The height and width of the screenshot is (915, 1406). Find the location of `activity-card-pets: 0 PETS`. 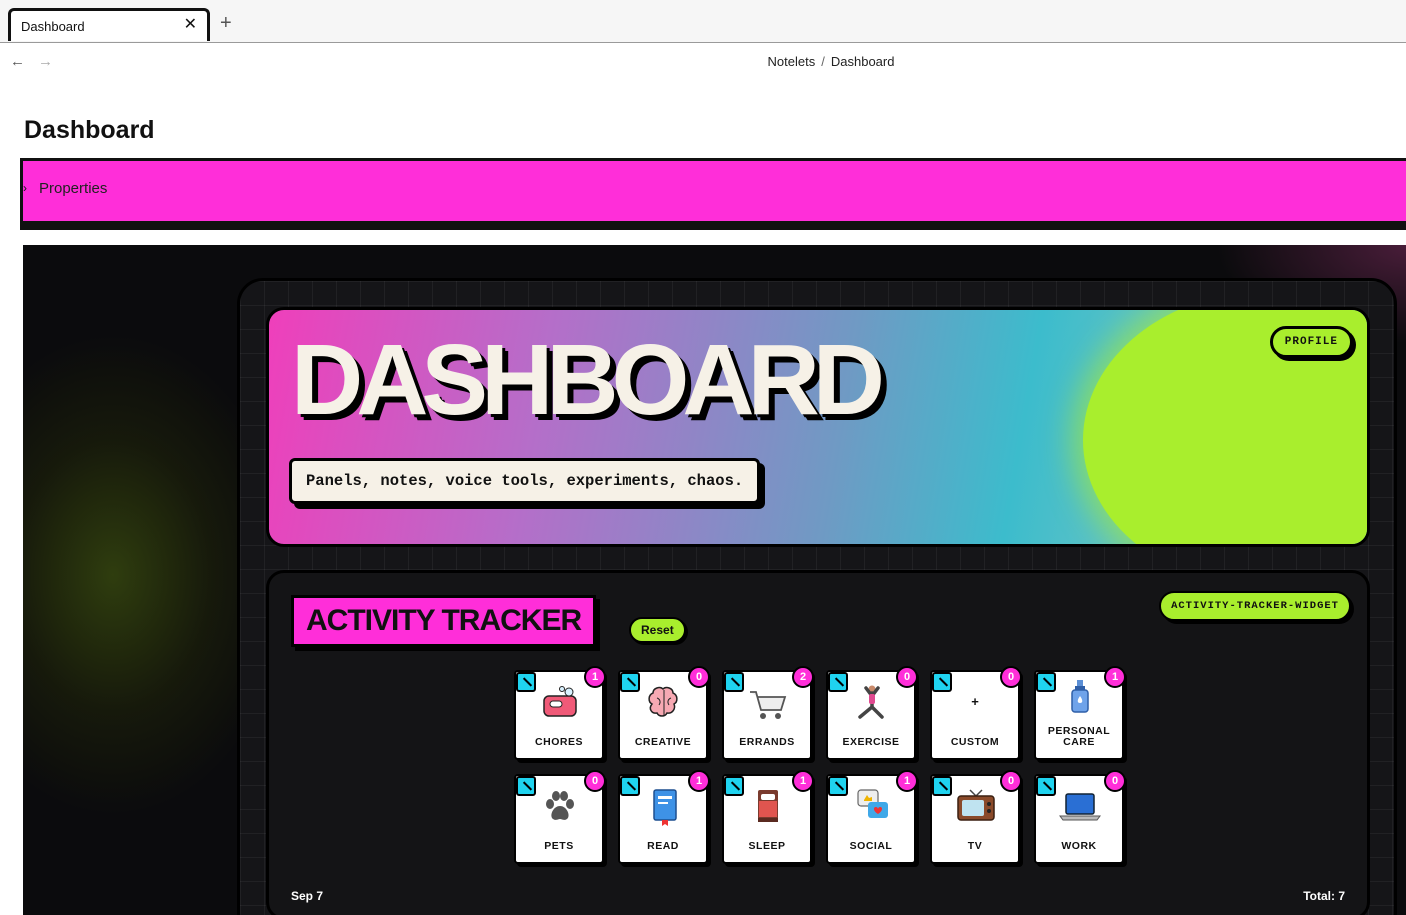

activity-card-pets: 0 PETS is located at coordinates (560, 817).